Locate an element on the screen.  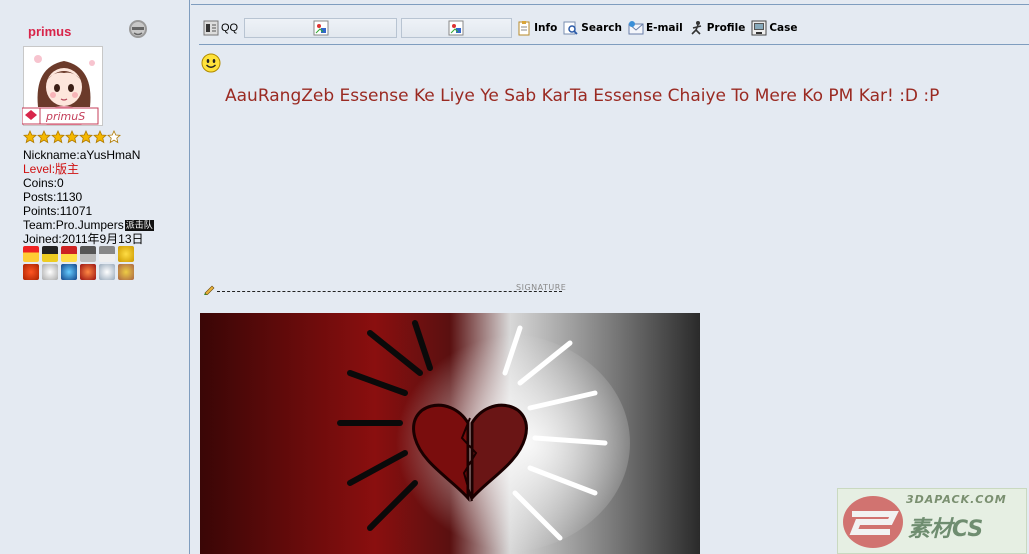
email-icon is located at coordinates (636, 28).